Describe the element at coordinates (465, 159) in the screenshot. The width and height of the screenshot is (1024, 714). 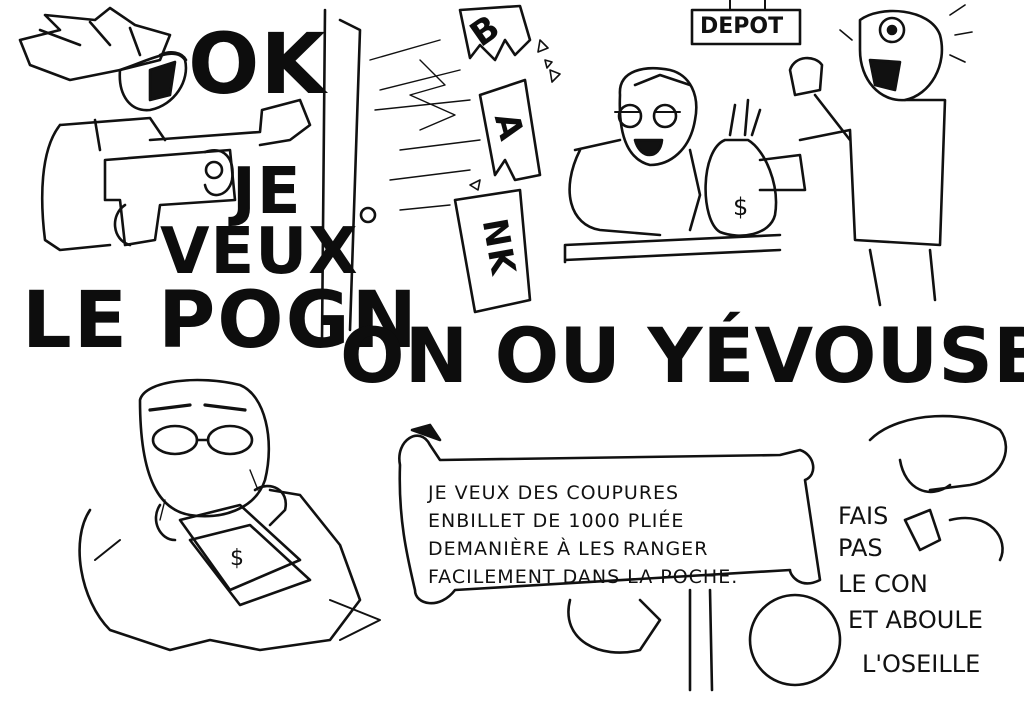
I see `broken-bank-sign` at that location.